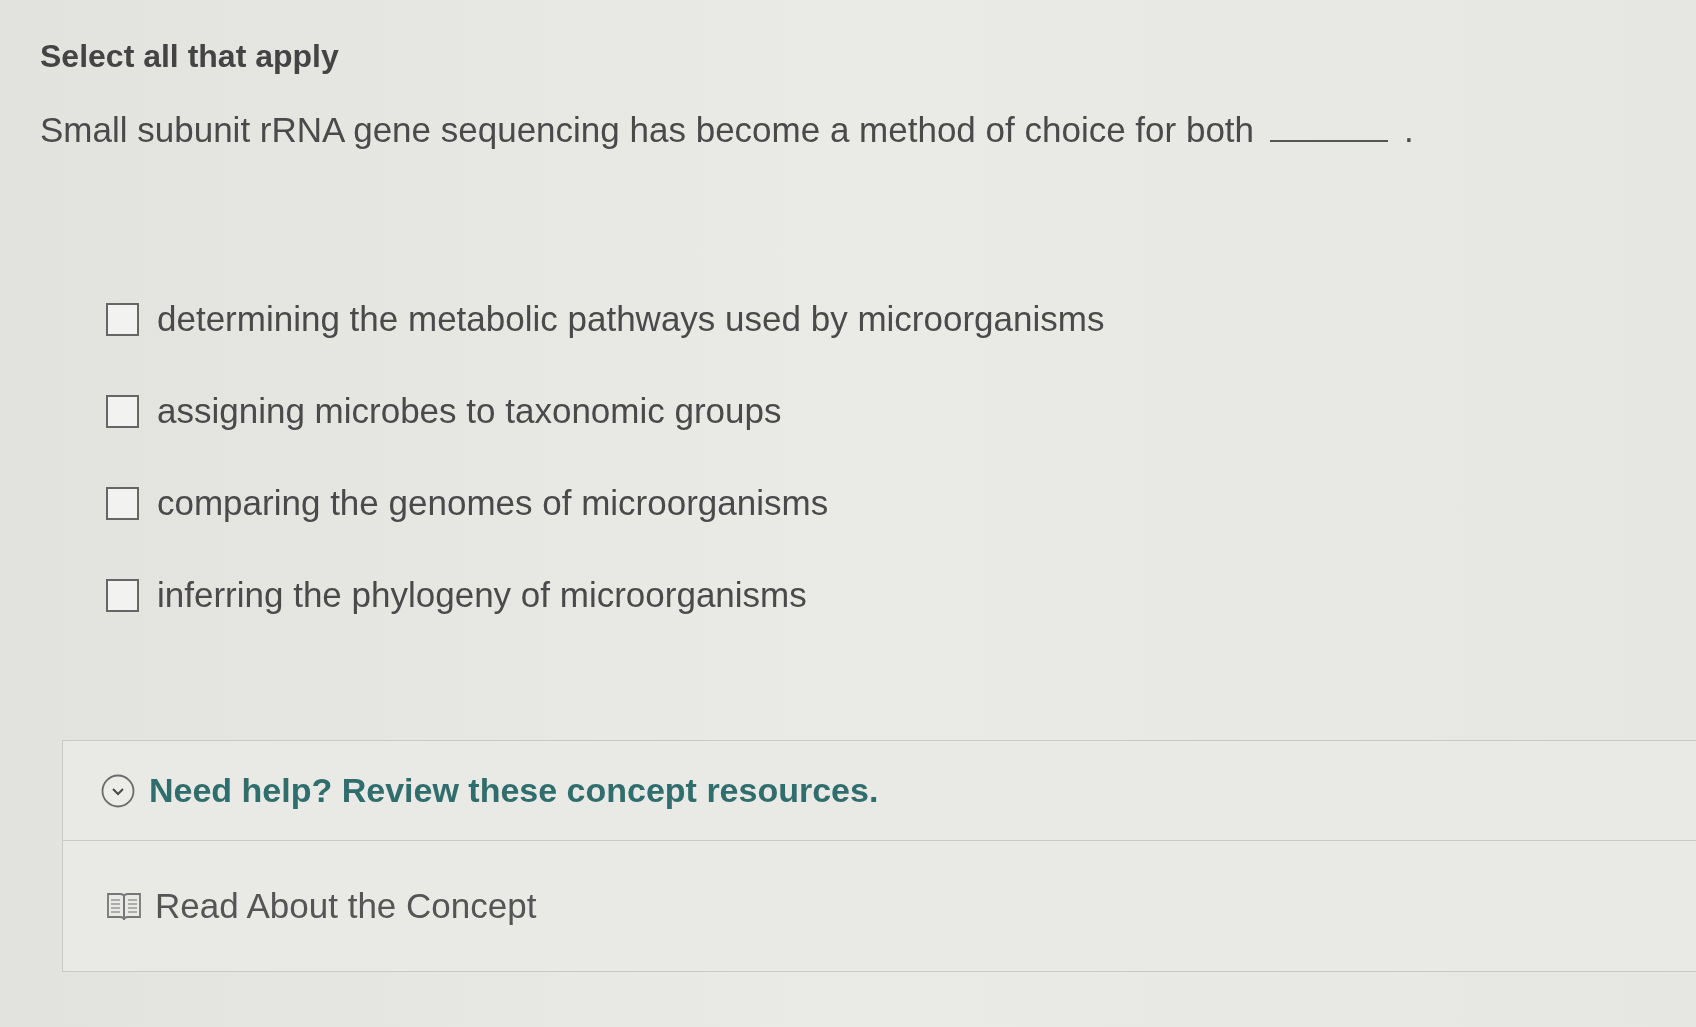  What do you see at coordinates (482, 595) in the screenshot?
I see `option-label: inferring the phylogeny of microorganisms` at bounding box center [482, 595].